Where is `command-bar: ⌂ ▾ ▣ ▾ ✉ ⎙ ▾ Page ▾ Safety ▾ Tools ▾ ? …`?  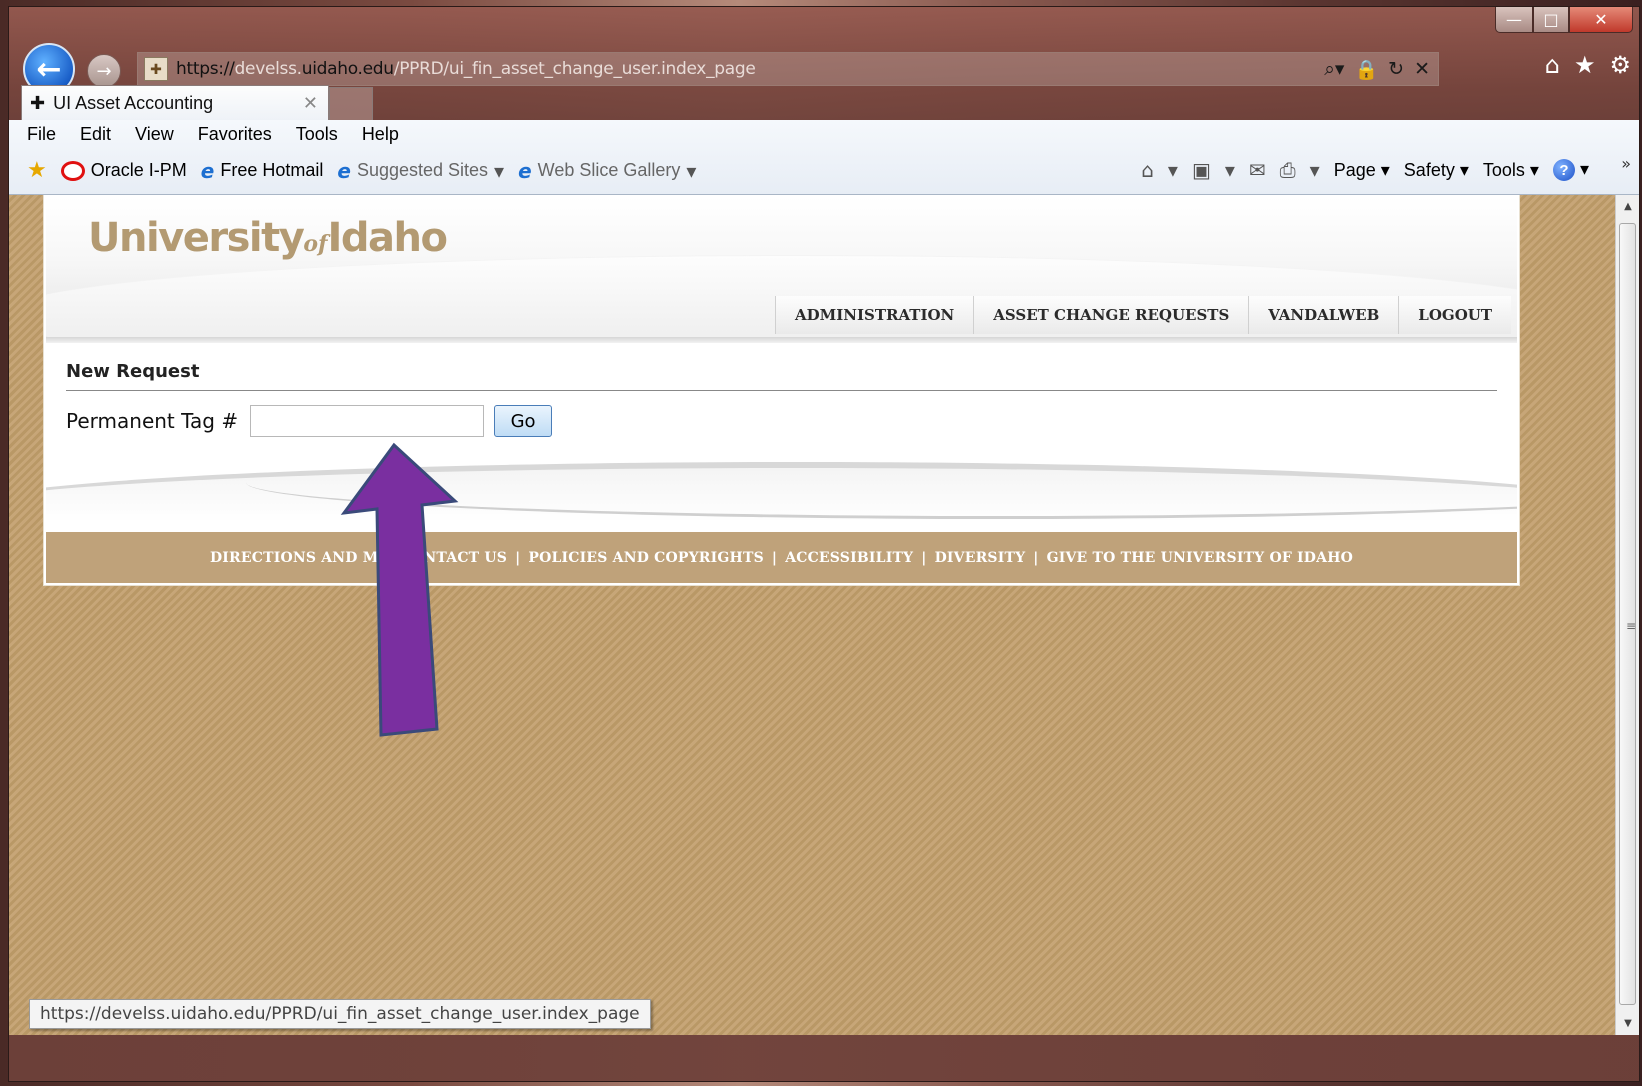 command-bar: ⌂ ▾ ▣ ▾ ✉ ⎙ ▾ Page ▾ Safety ▾ Tools ▾ ? … is located at coordinates (1365, 170).